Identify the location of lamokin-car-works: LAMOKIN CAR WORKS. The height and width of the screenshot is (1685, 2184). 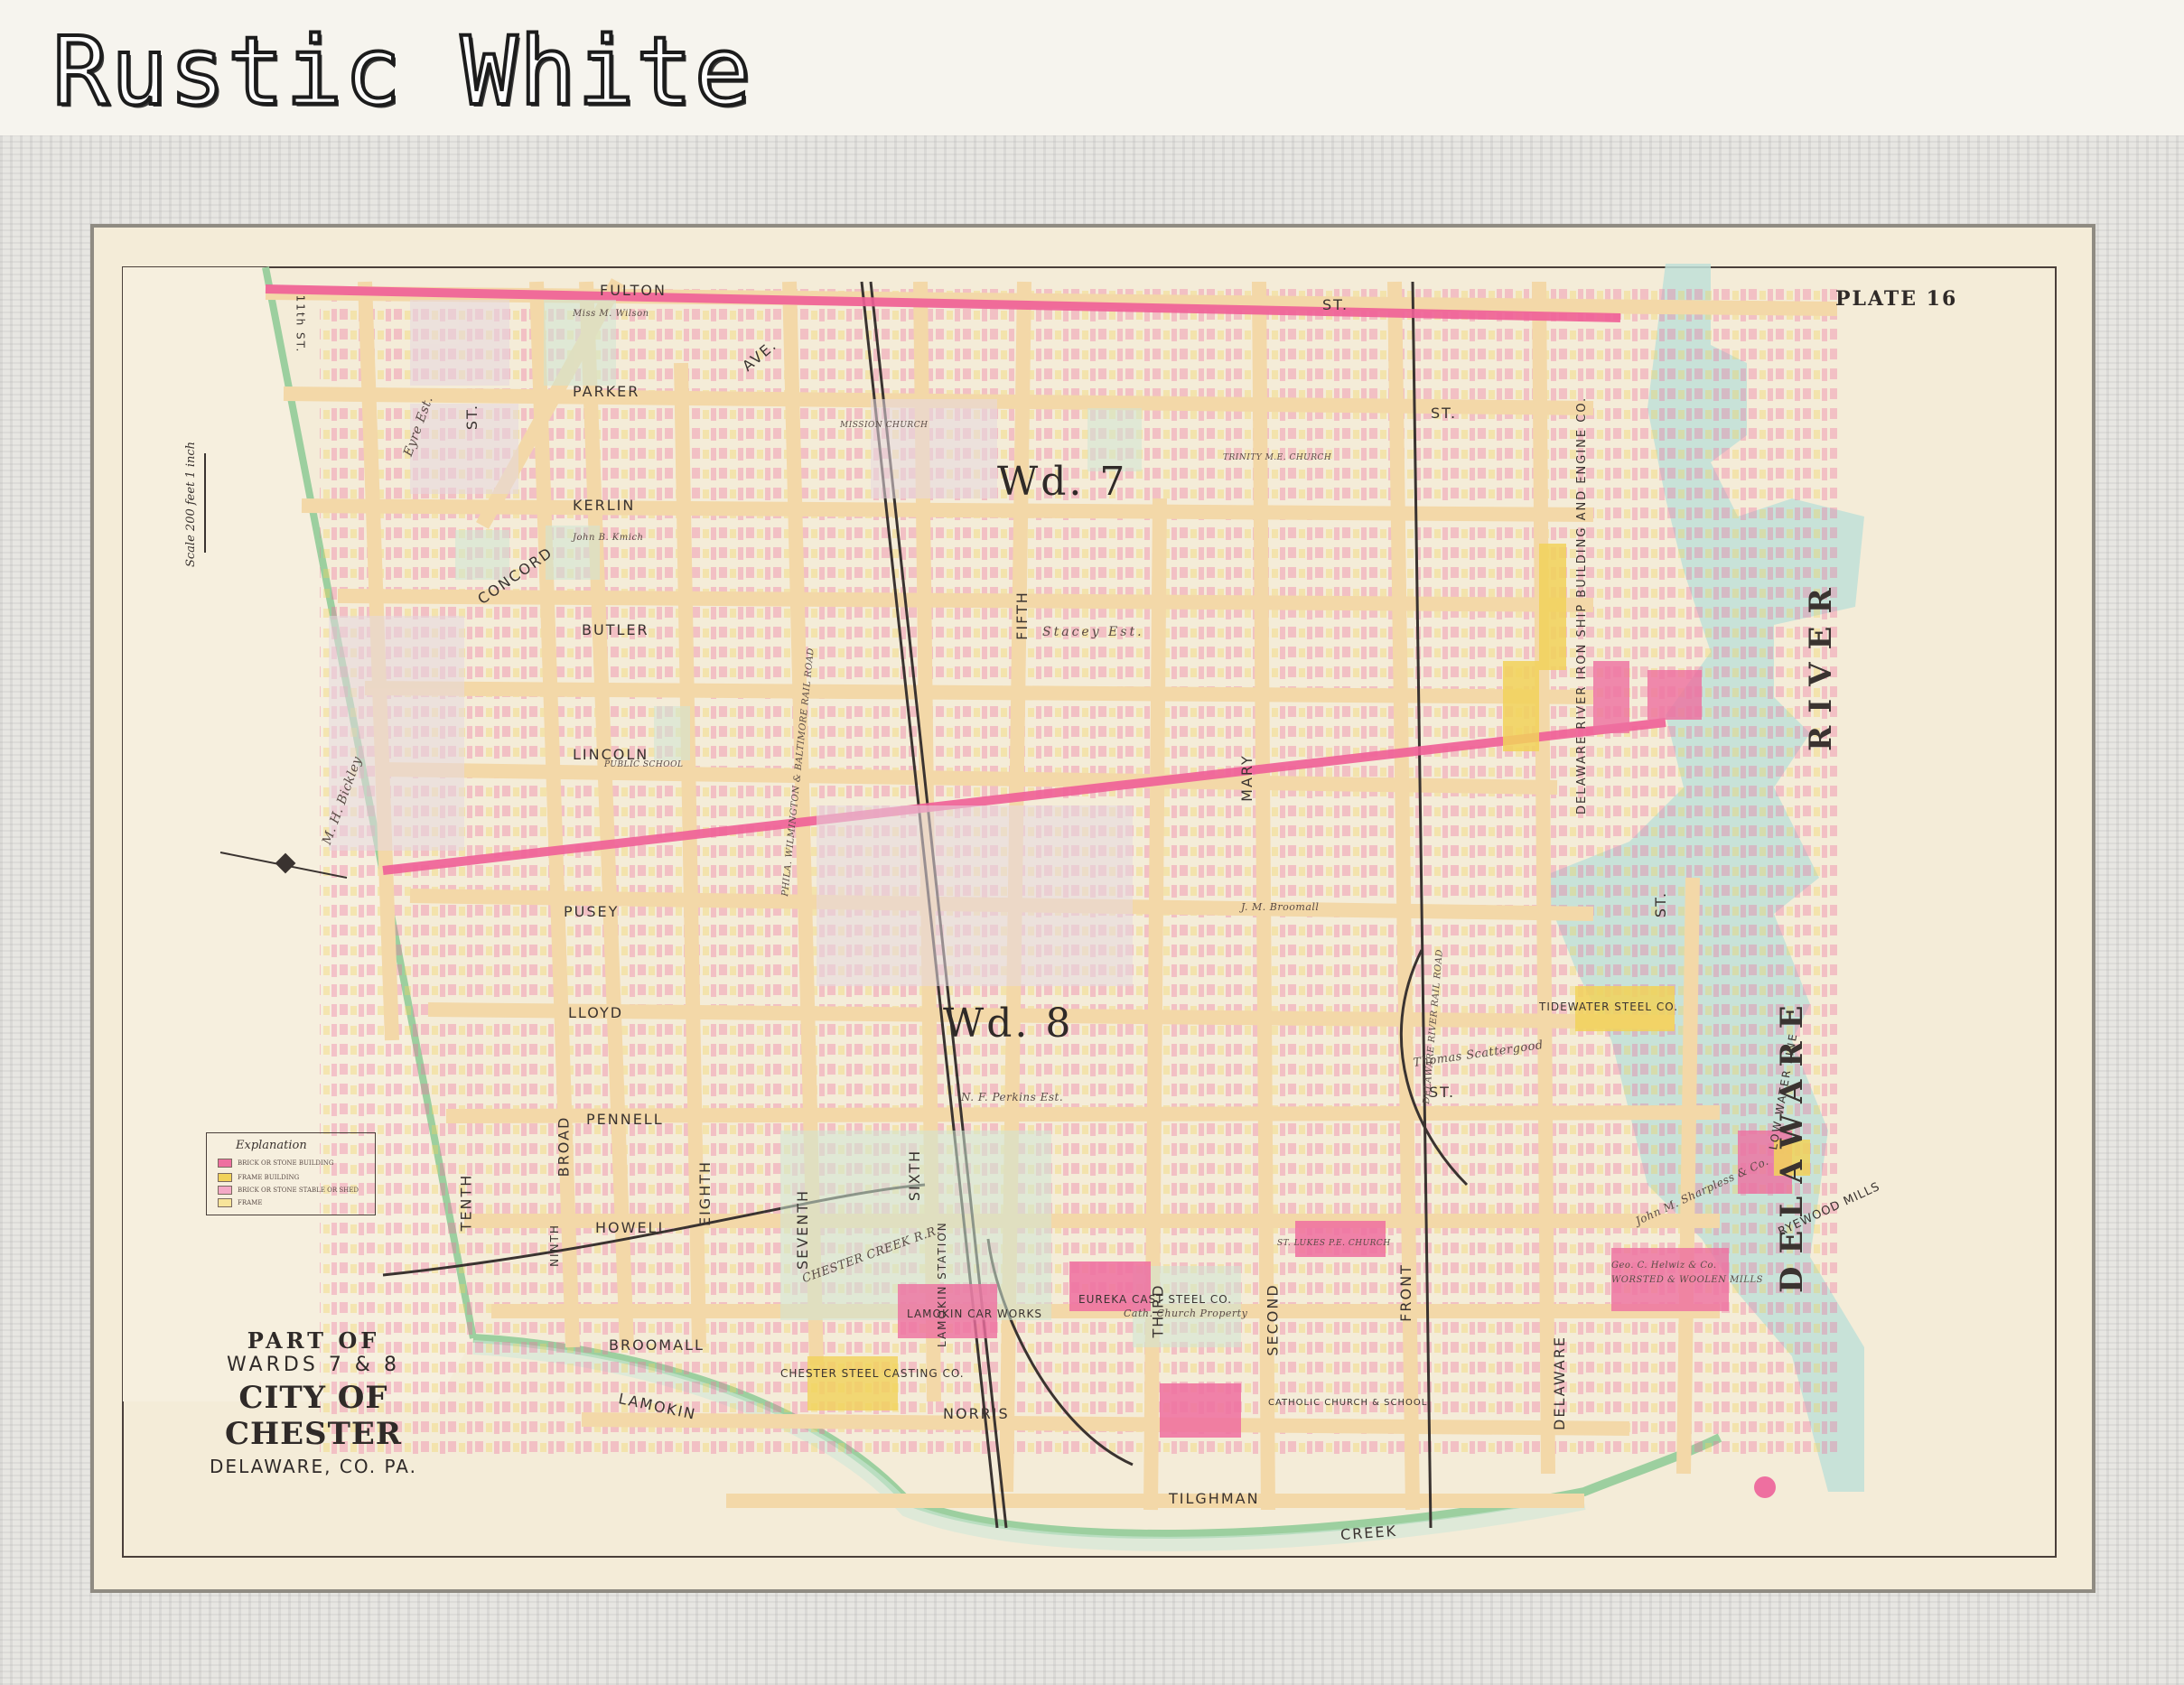
(975, 1314).